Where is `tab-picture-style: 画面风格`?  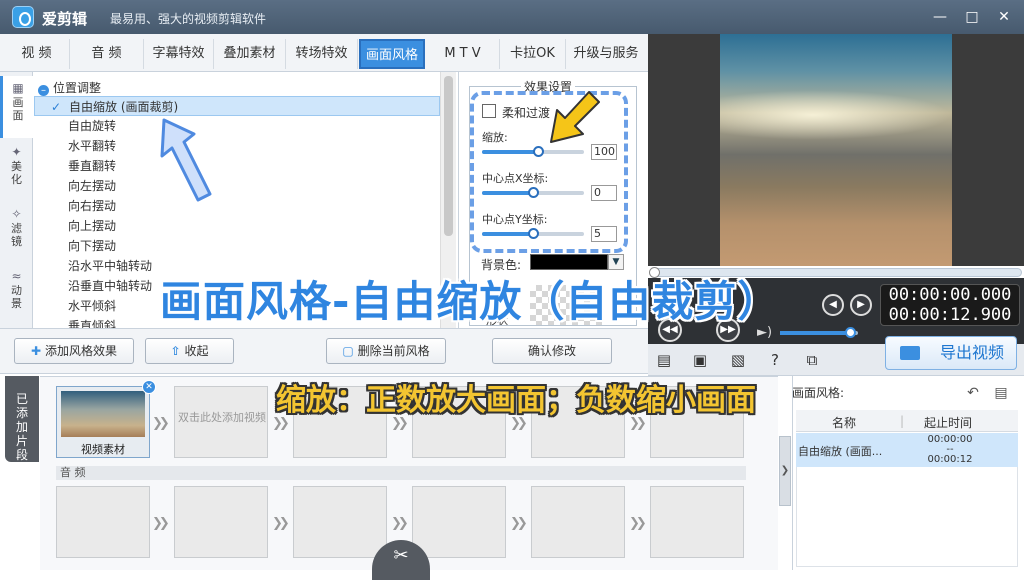
tab-picture-style: 画面风格 is located at coordinates (392, 54).